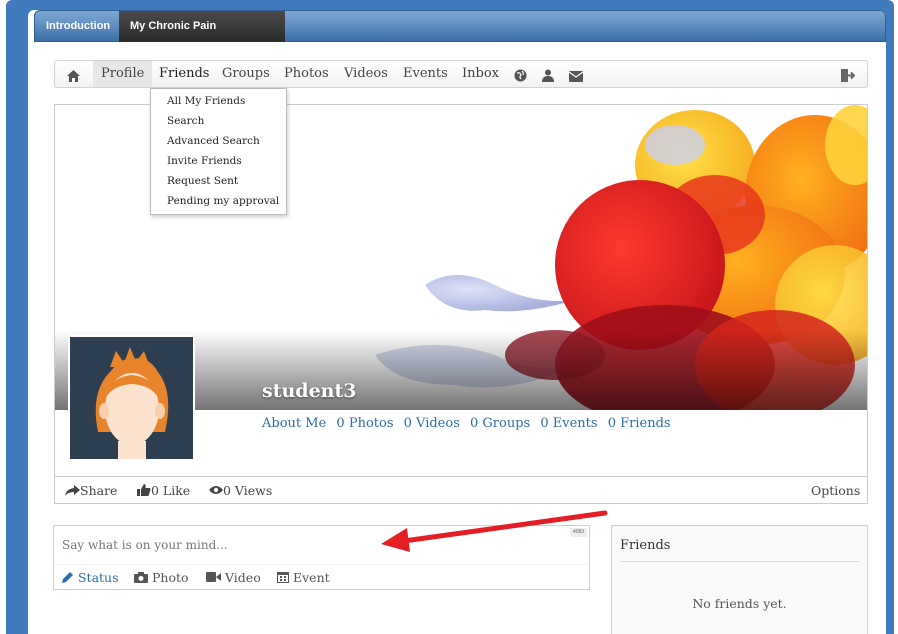 Image resolution: width=898 pixels, height=634 pixels. I want to click on like-count: 0 Like, so click(171, 490).